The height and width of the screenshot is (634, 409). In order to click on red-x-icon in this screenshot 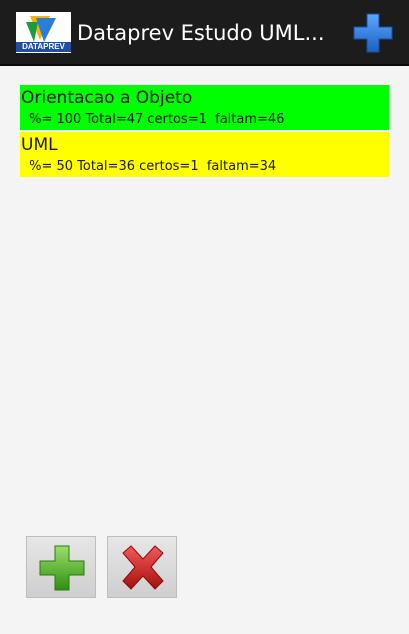, I will do `click(143, 567)`.